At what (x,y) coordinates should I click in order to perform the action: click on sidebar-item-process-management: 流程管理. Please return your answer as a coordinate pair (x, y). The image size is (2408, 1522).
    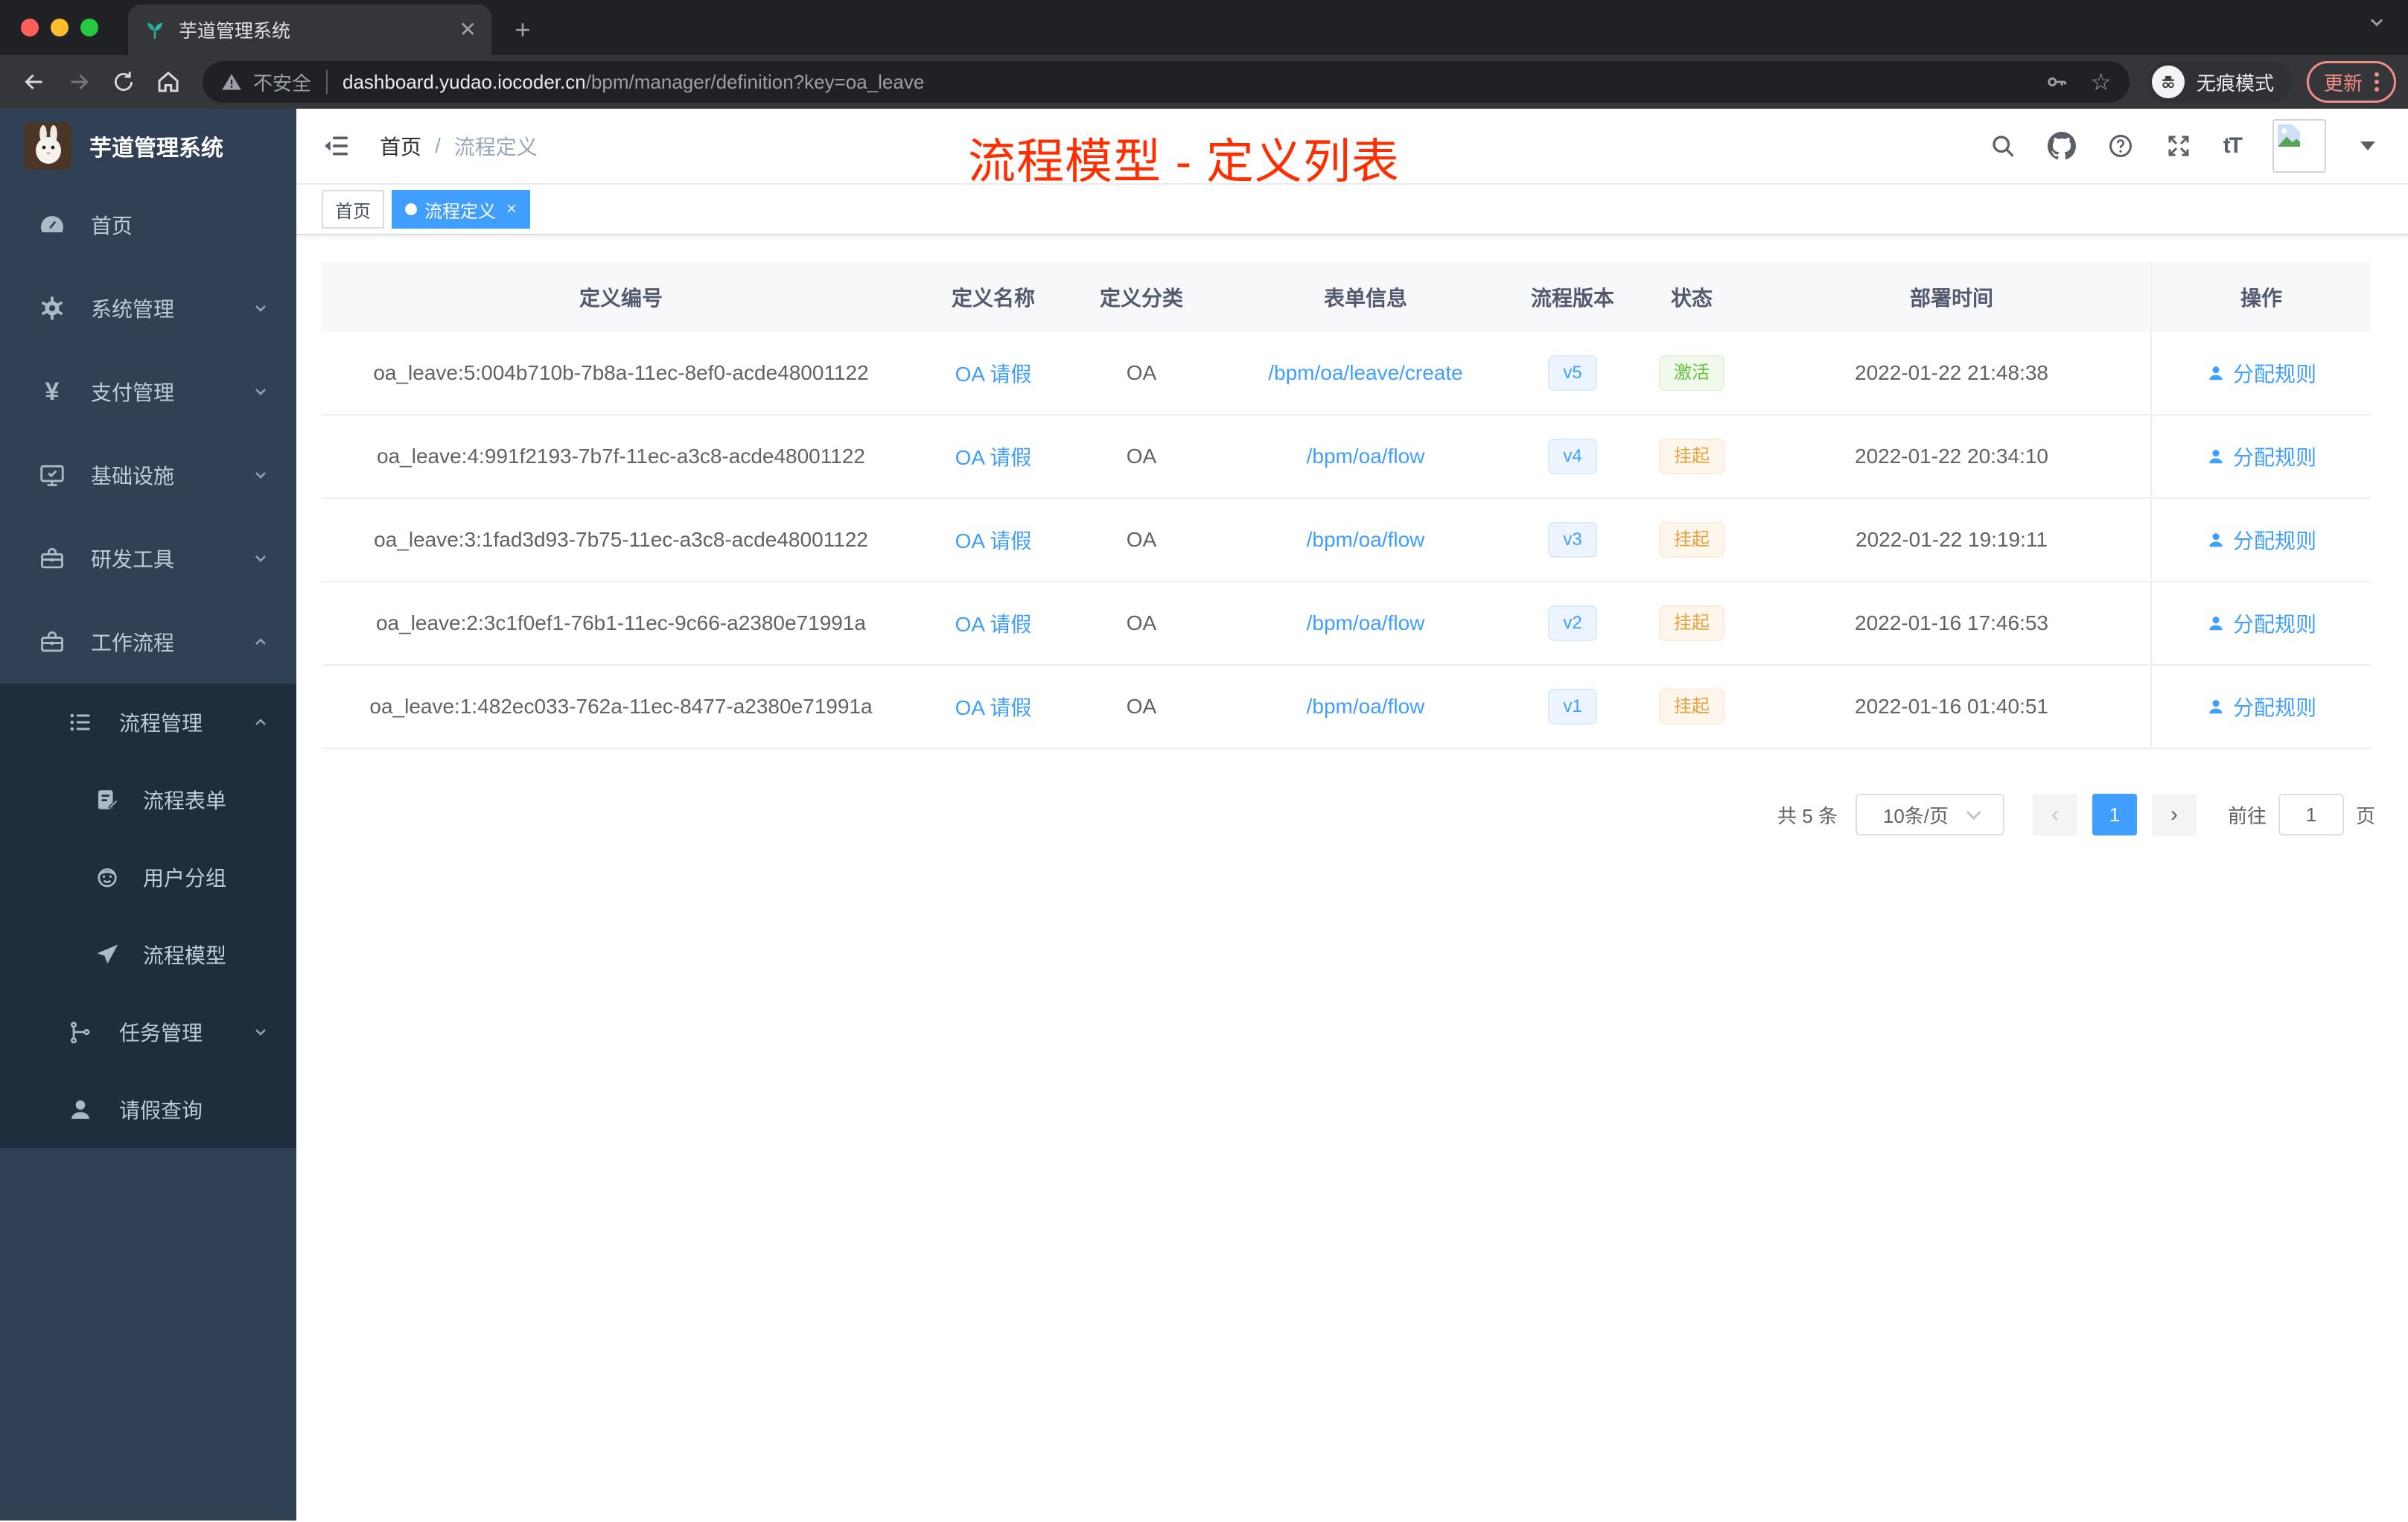
    Looking at the image, I should click on (148, 722).